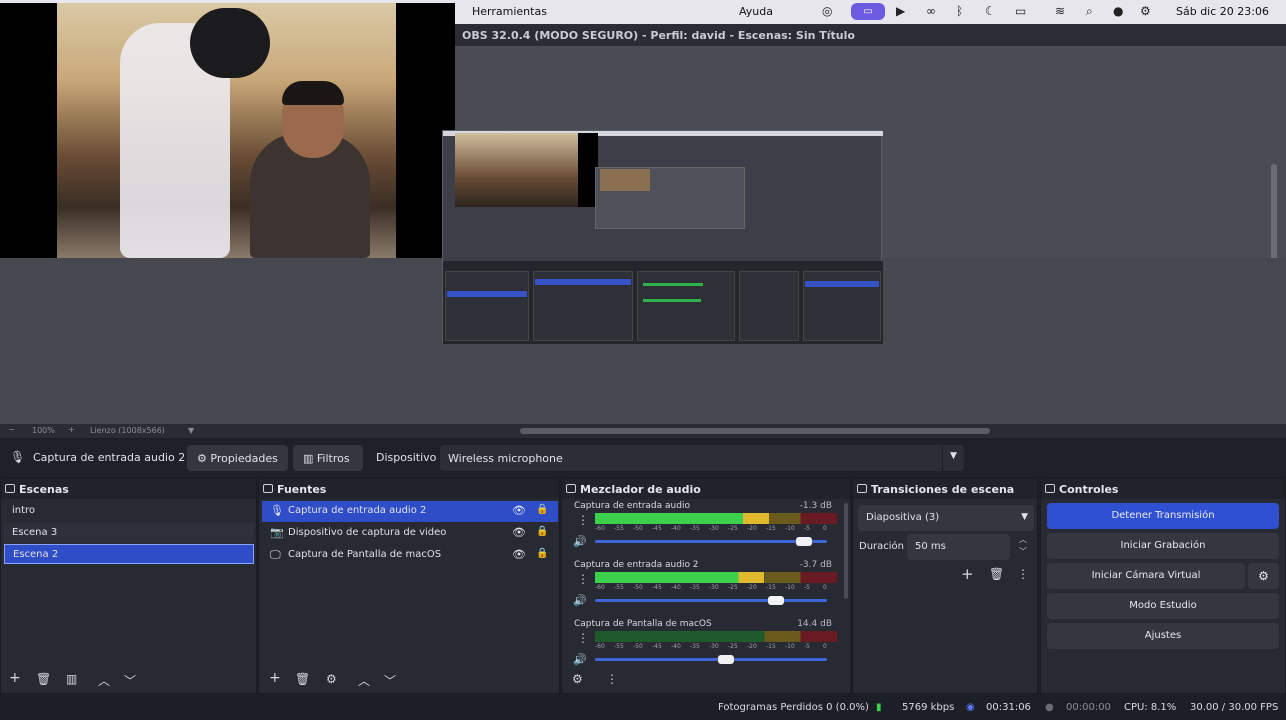  What do you see at coordinates (953, 458) in the screenshot?
I see `chevron-down-icon: ▼` at bounding box center [953, 458].